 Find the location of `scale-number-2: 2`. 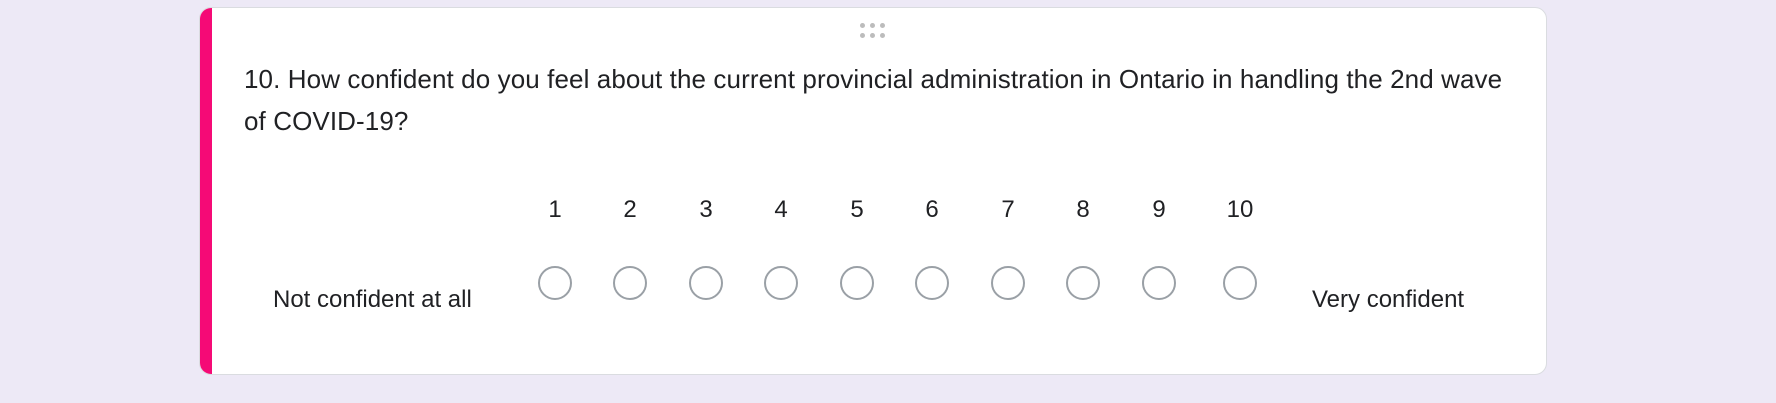

scale-number-2: 2 is located at coordinates (630, 209).